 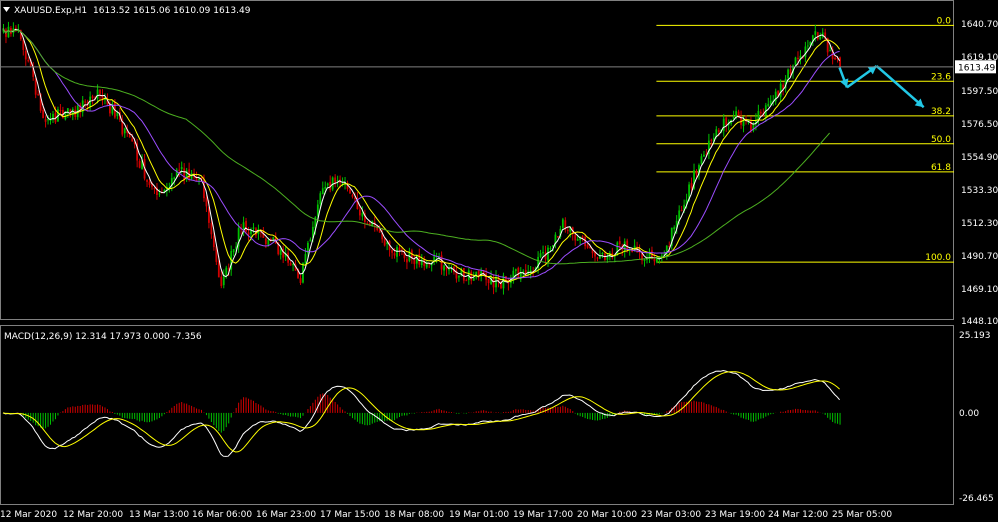 What do you see at coordinates (979, 25) in the screenshot?
I see `price-tick: 1640.70` at bounding box center [979, 25].